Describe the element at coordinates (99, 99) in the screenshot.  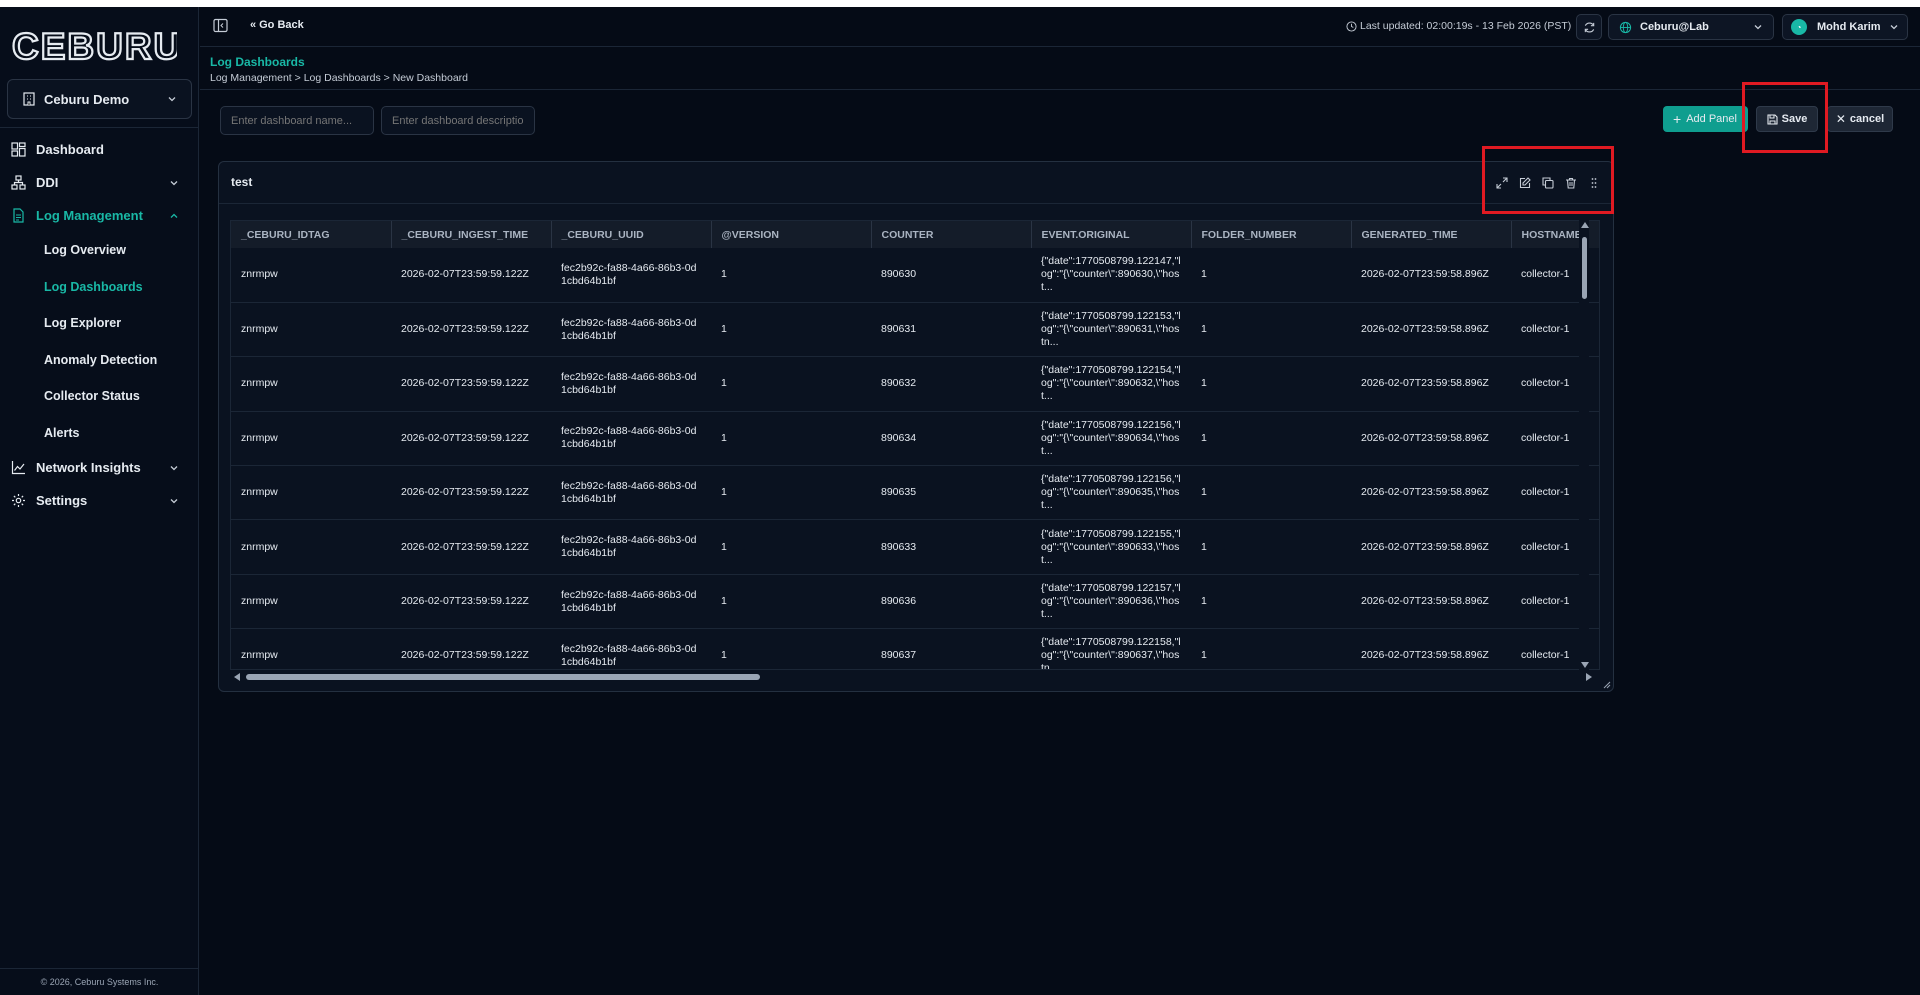
I see `org-select: Ceburu Demo` at that location.